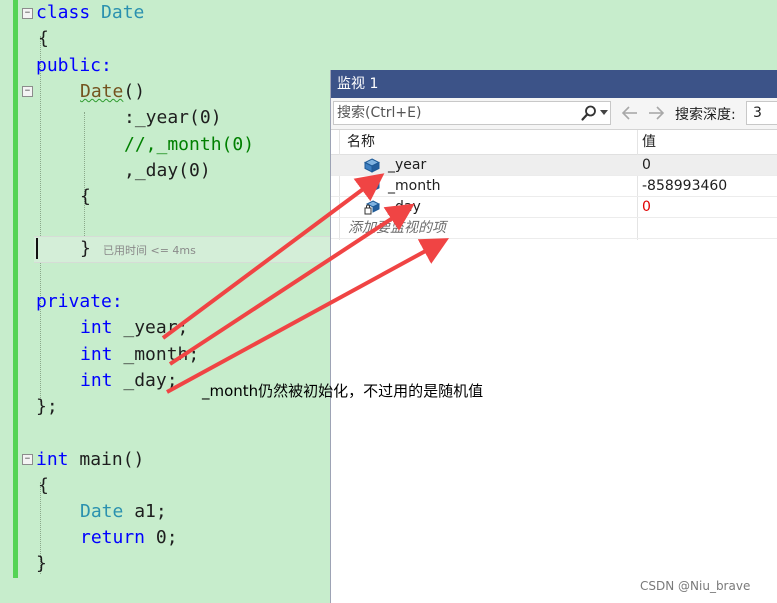 This screenshot has width=777, height=603. I want to click on watch-row: _day 0, so click(554, 207).